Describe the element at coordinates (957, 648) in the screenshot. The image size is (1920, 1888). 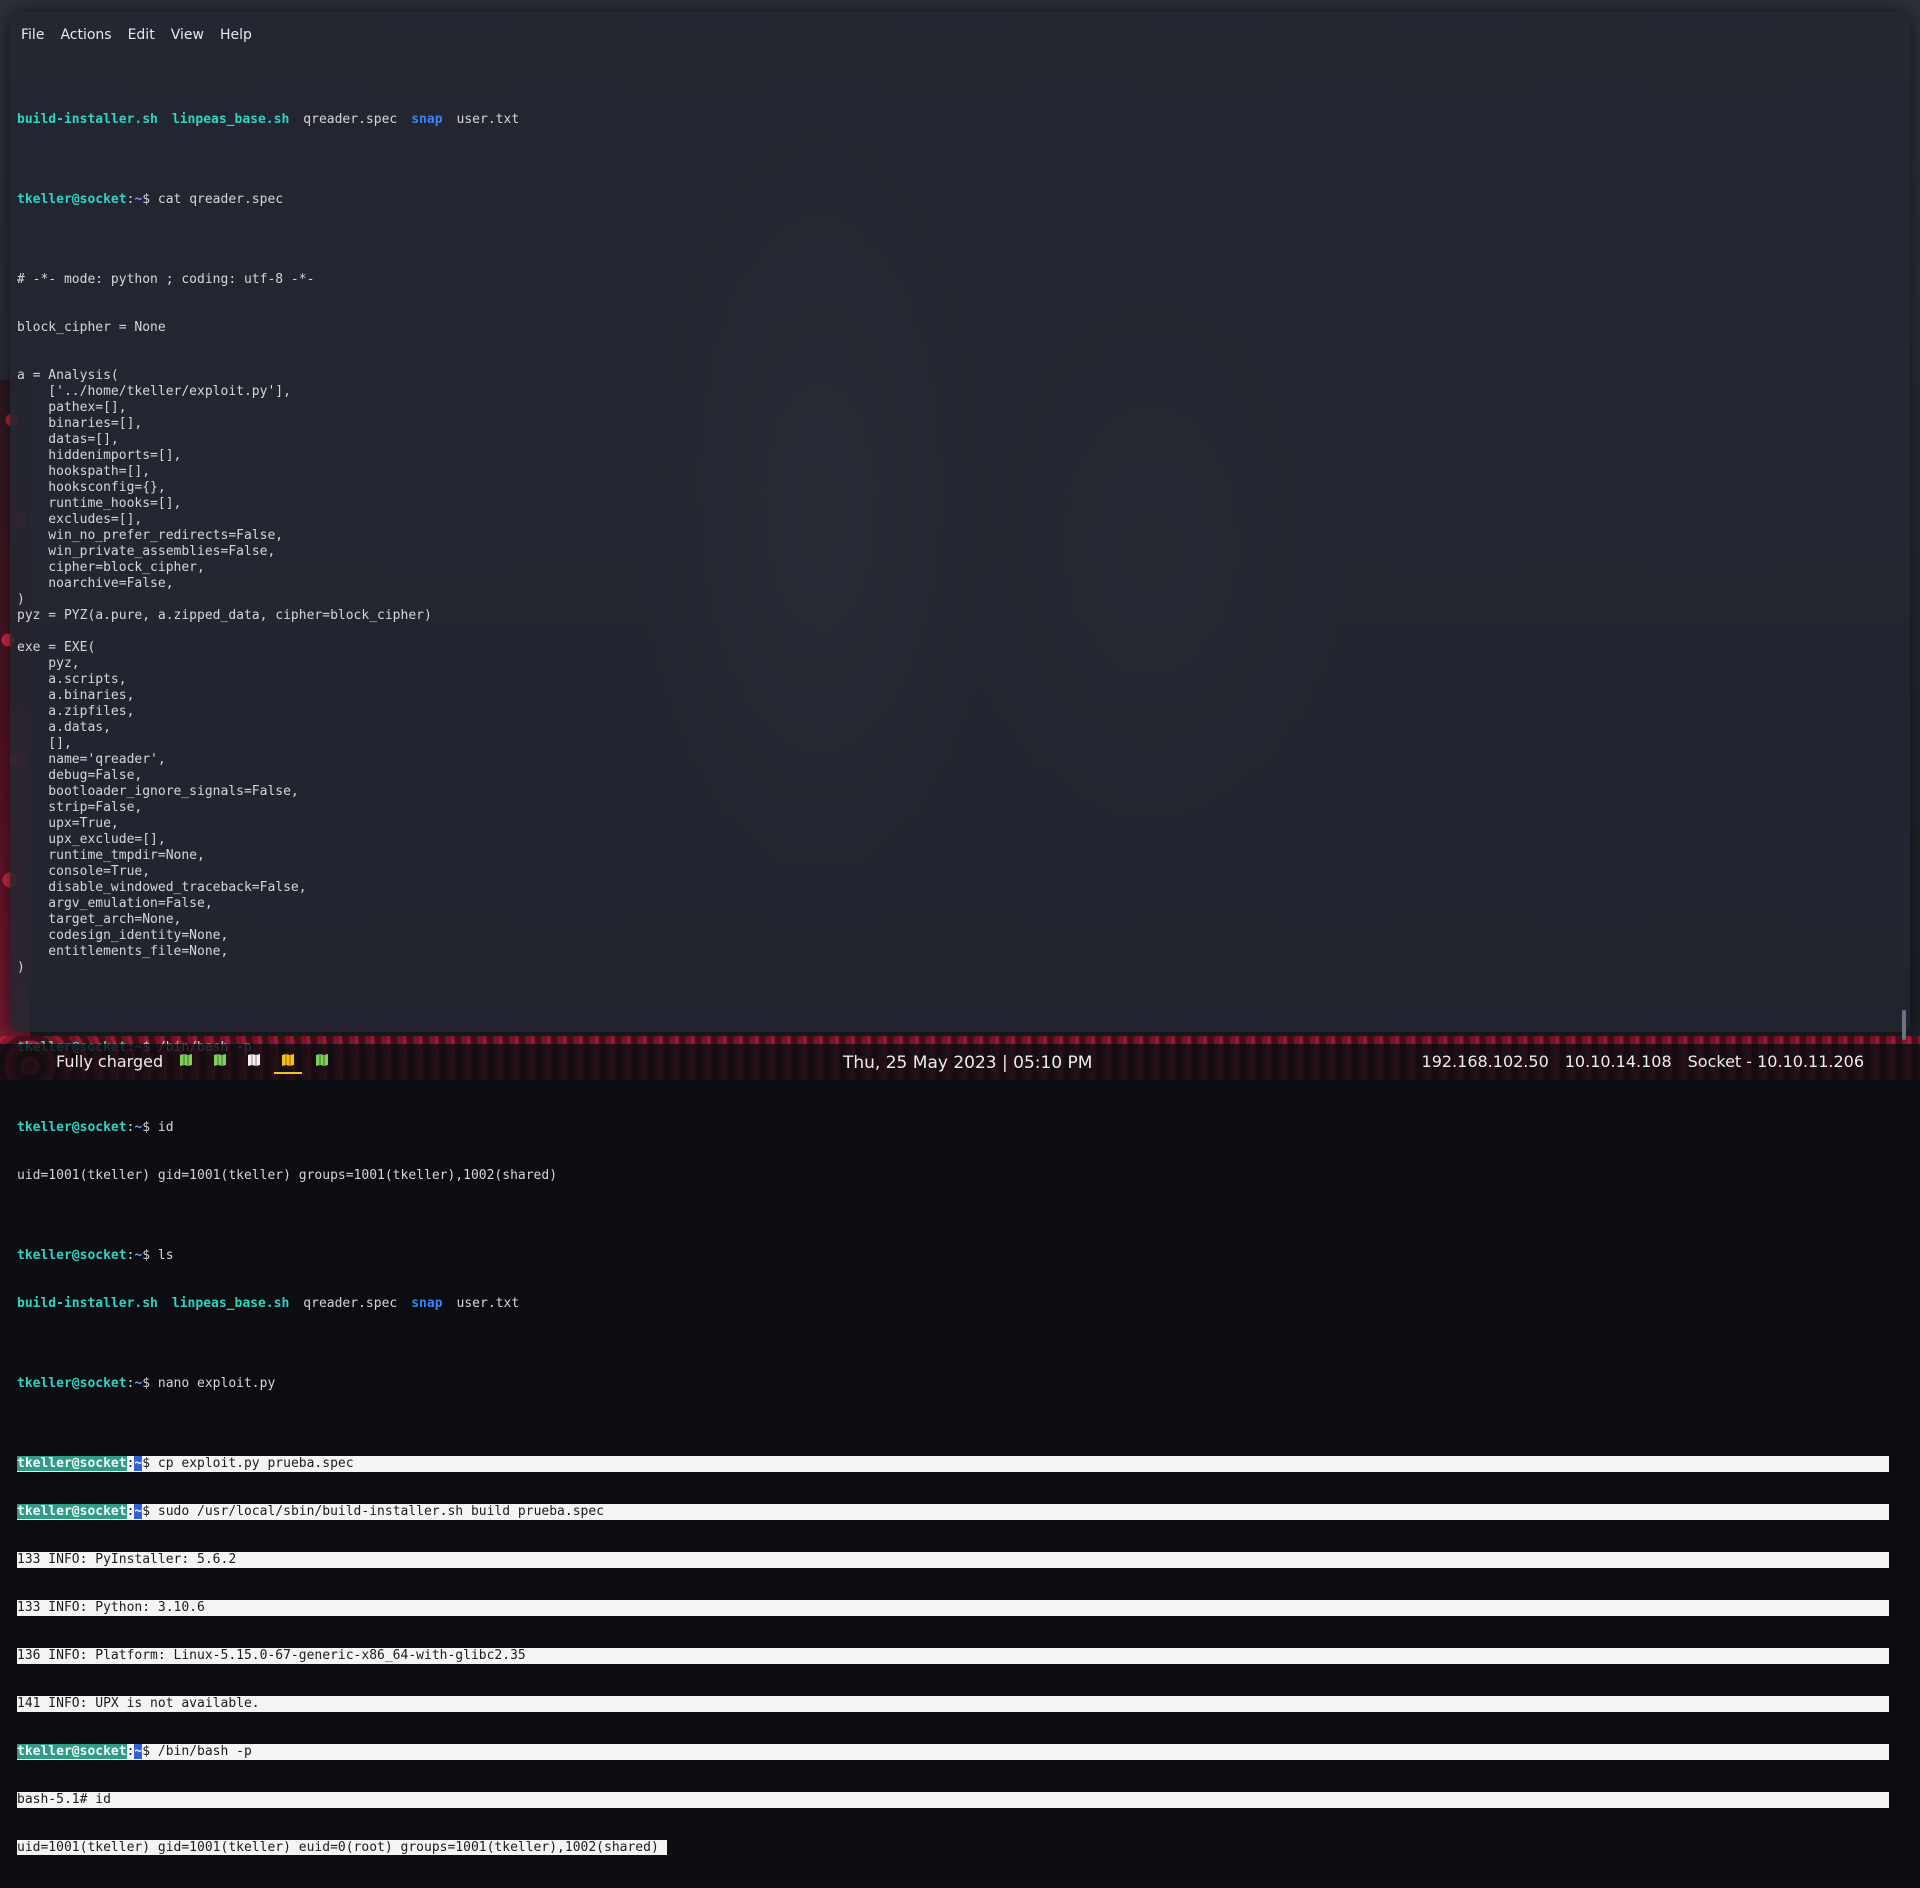
I see `spec-file-line: exe = EXE(` at that location.